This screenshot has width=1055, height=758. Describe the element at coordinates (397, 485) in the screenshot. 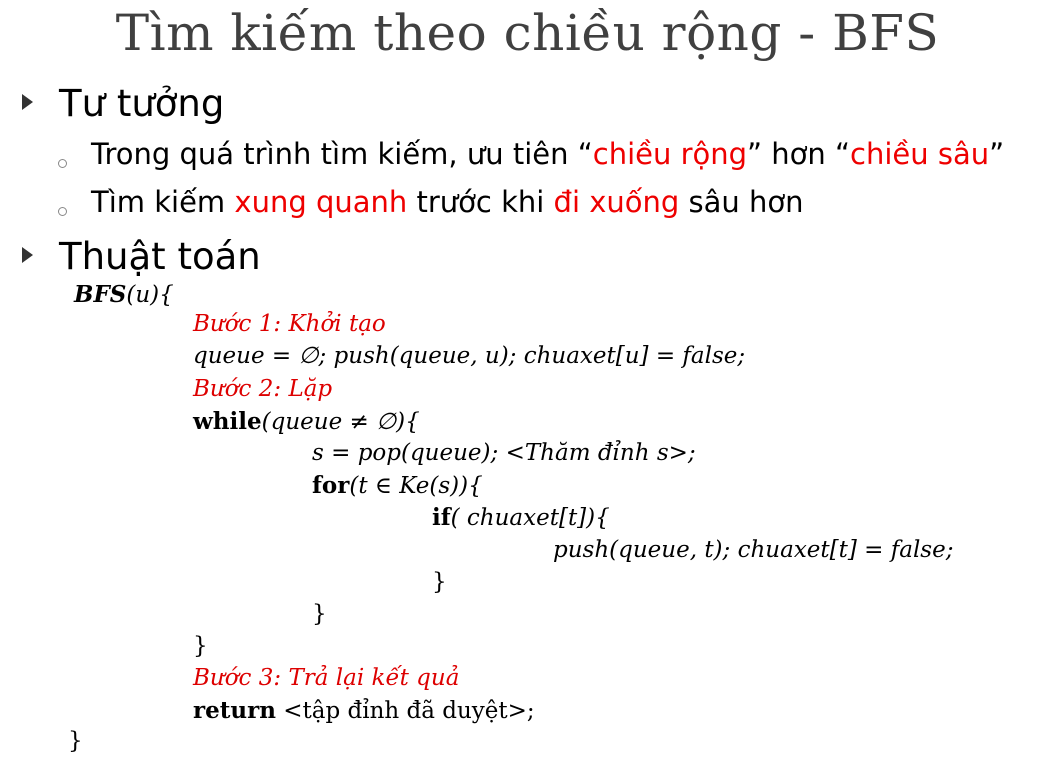

I see `code-for-line: for(t ∈ Ke(s)){` at that location.